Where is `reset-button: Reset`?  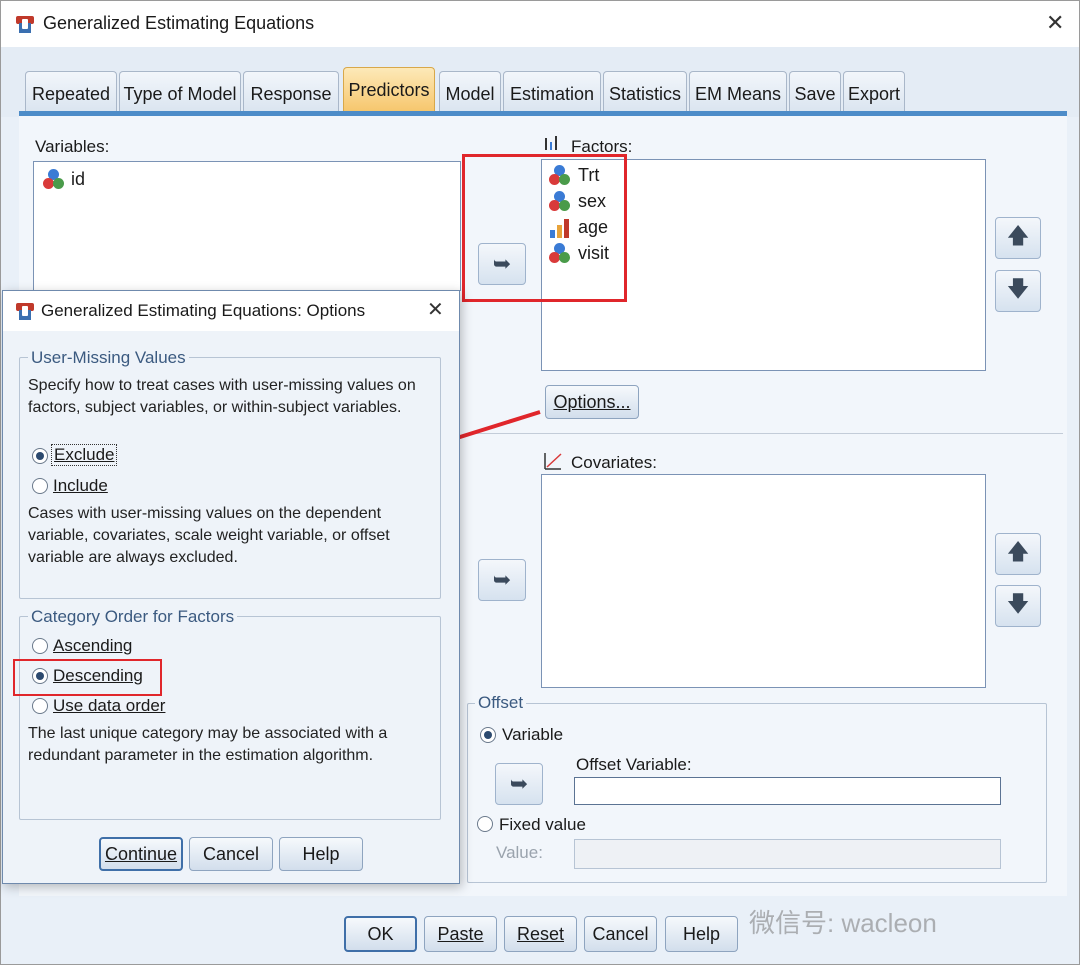 reset-button: Reset is located at coordinates (540, 934).